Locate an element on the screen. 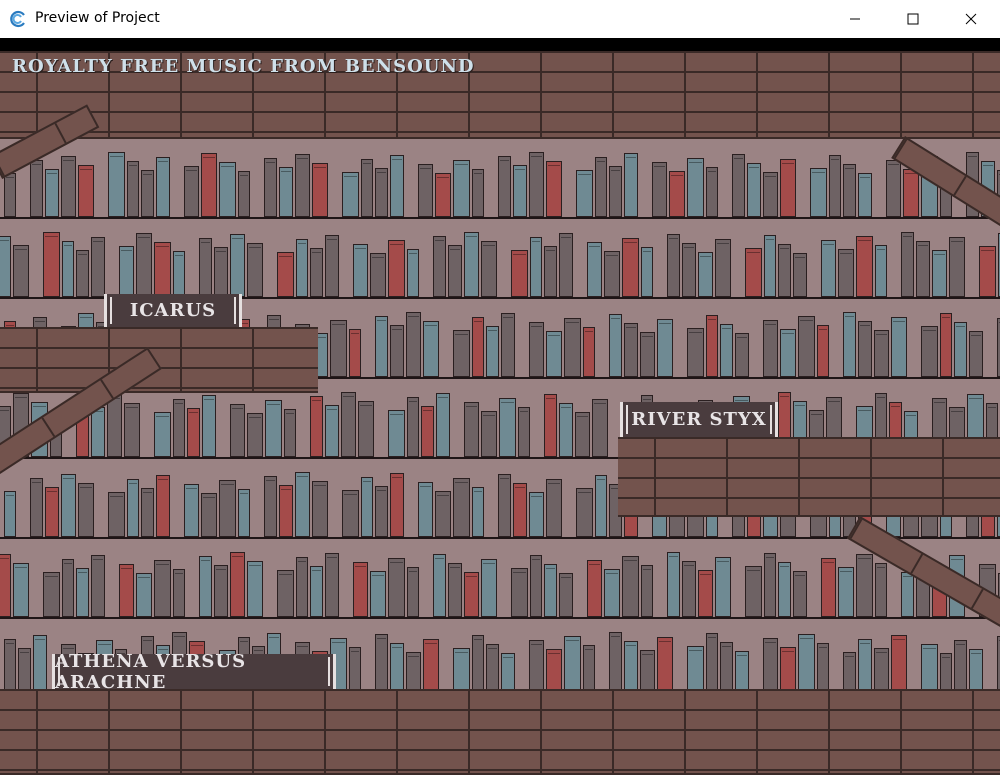  swirl-app-icon is located at coordinates (17, 19).